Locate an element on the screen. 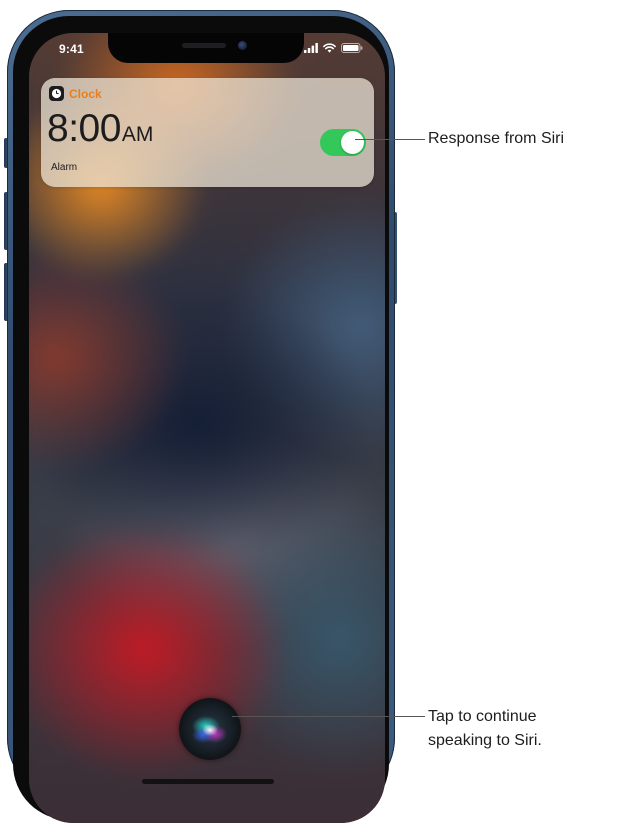 This screenshot has height=823, width=621. wifi-icon is located at coordinates (329, 48).